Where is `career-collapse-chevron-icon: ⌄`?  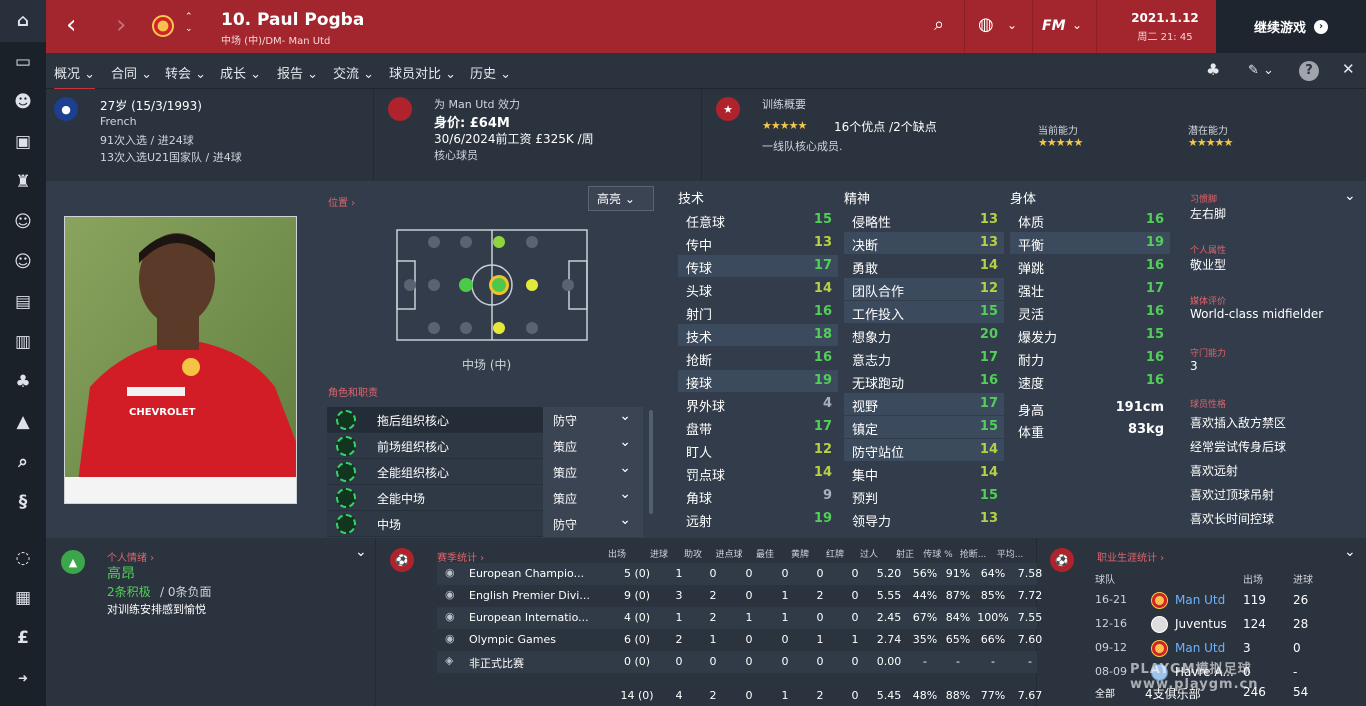
career-collapse-chevron-icon: ⌄ is located at coordinates (1350, 552).